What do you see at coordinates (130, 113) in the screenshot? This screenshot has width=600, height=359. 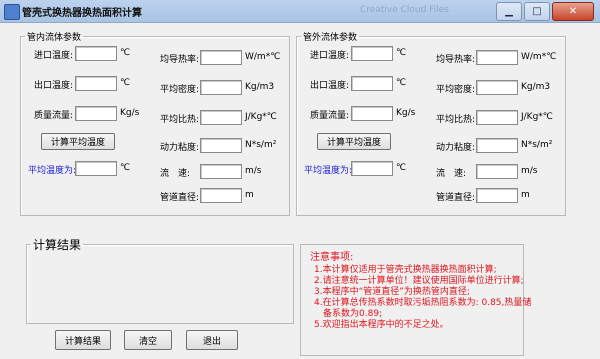 I see `inner-mass-flow-unit: Kg/s` at bounding box center [130, 113].